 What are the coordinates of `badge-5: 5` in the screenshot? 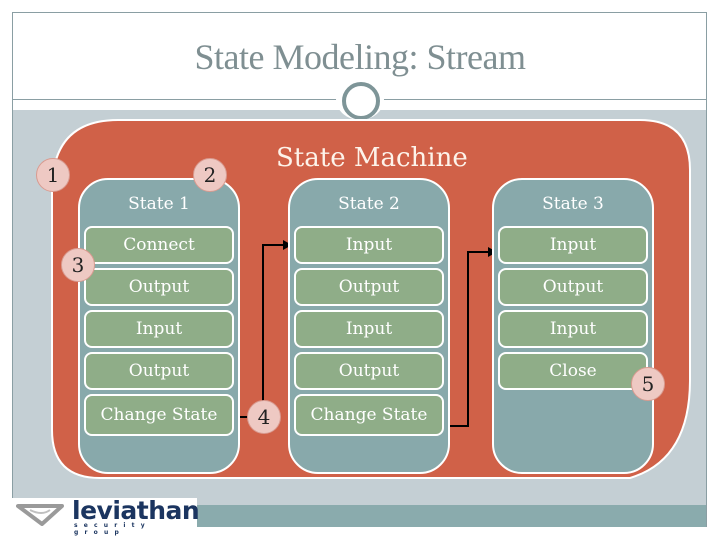 It's located at (648, 384).